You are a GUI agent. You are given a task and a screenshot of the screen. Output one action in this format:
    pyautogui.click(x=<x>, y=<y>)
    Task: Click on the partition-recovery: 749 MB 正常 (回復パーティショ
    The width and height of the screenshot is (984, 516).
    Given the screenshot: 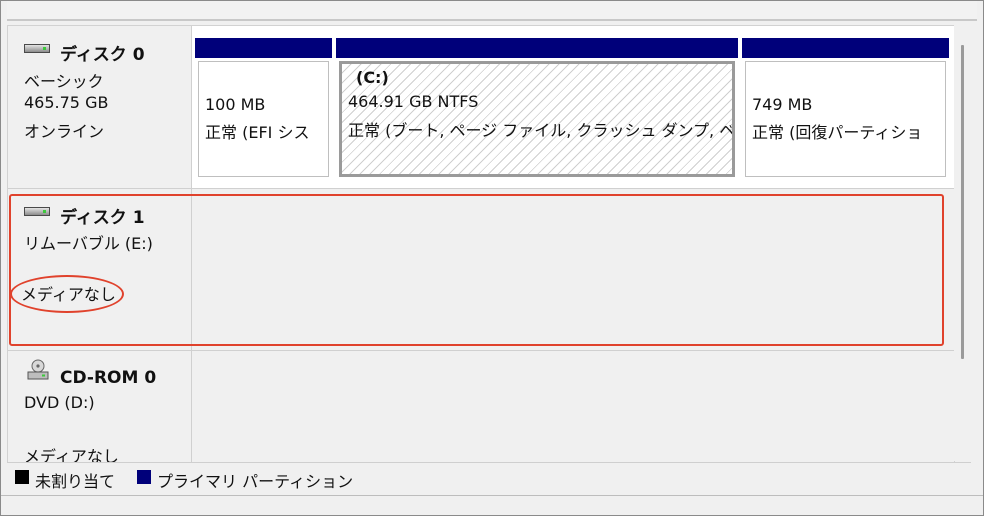 What is the action you would take?
    pyautogui.click(x=845, y=109)
    